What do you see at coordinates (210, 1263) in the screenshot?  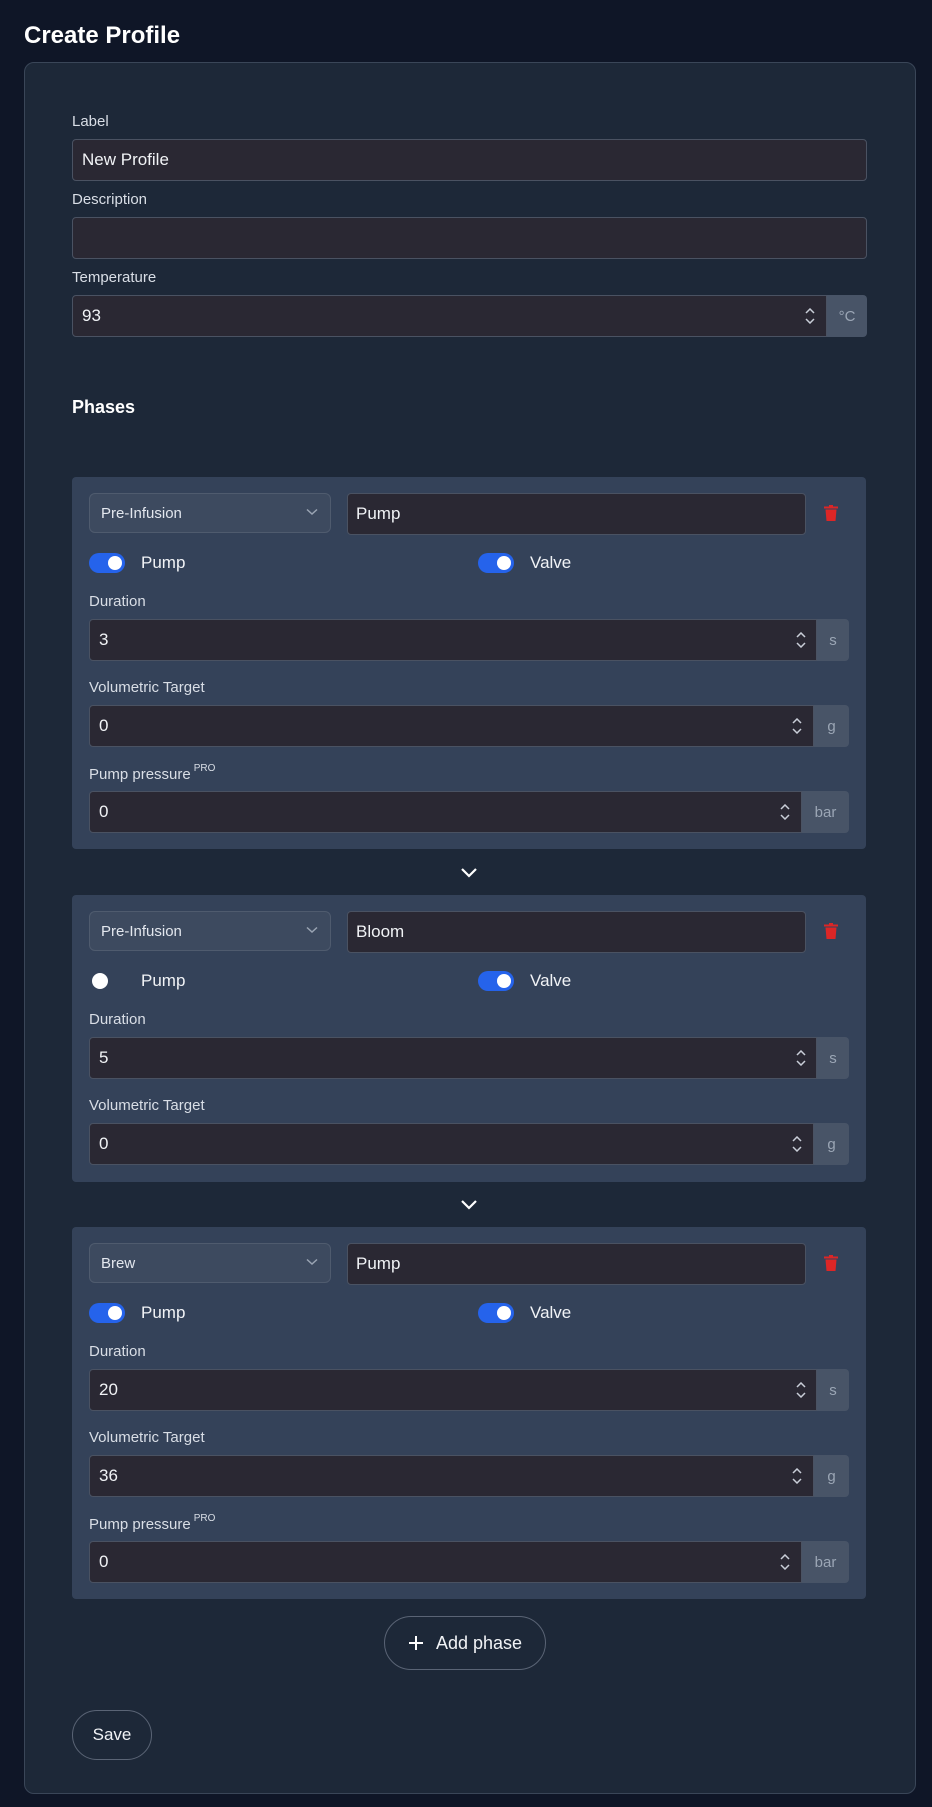 I see `phase-type-select: Brew` at bounding box center [210, 1263].